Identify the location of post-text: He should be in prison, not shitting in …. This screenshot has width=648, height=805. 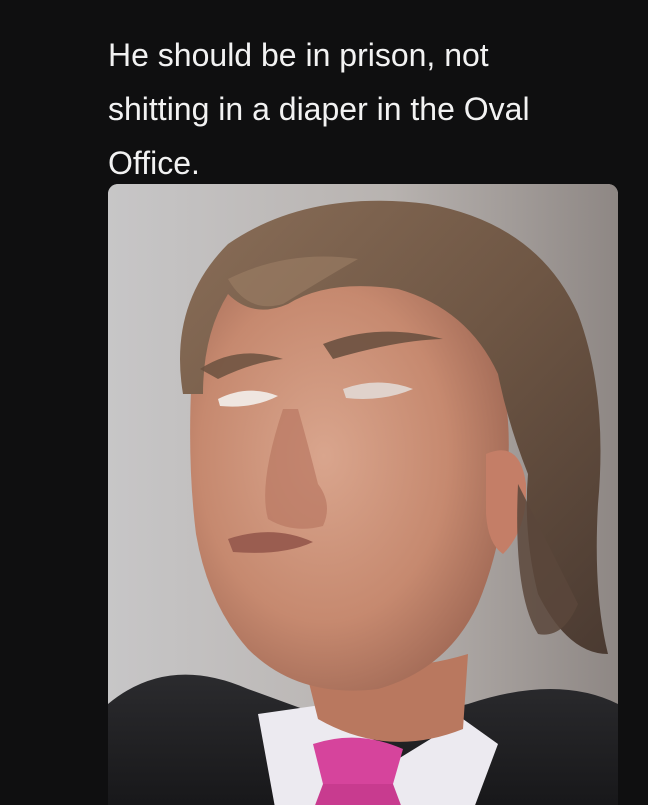
(319, 109).